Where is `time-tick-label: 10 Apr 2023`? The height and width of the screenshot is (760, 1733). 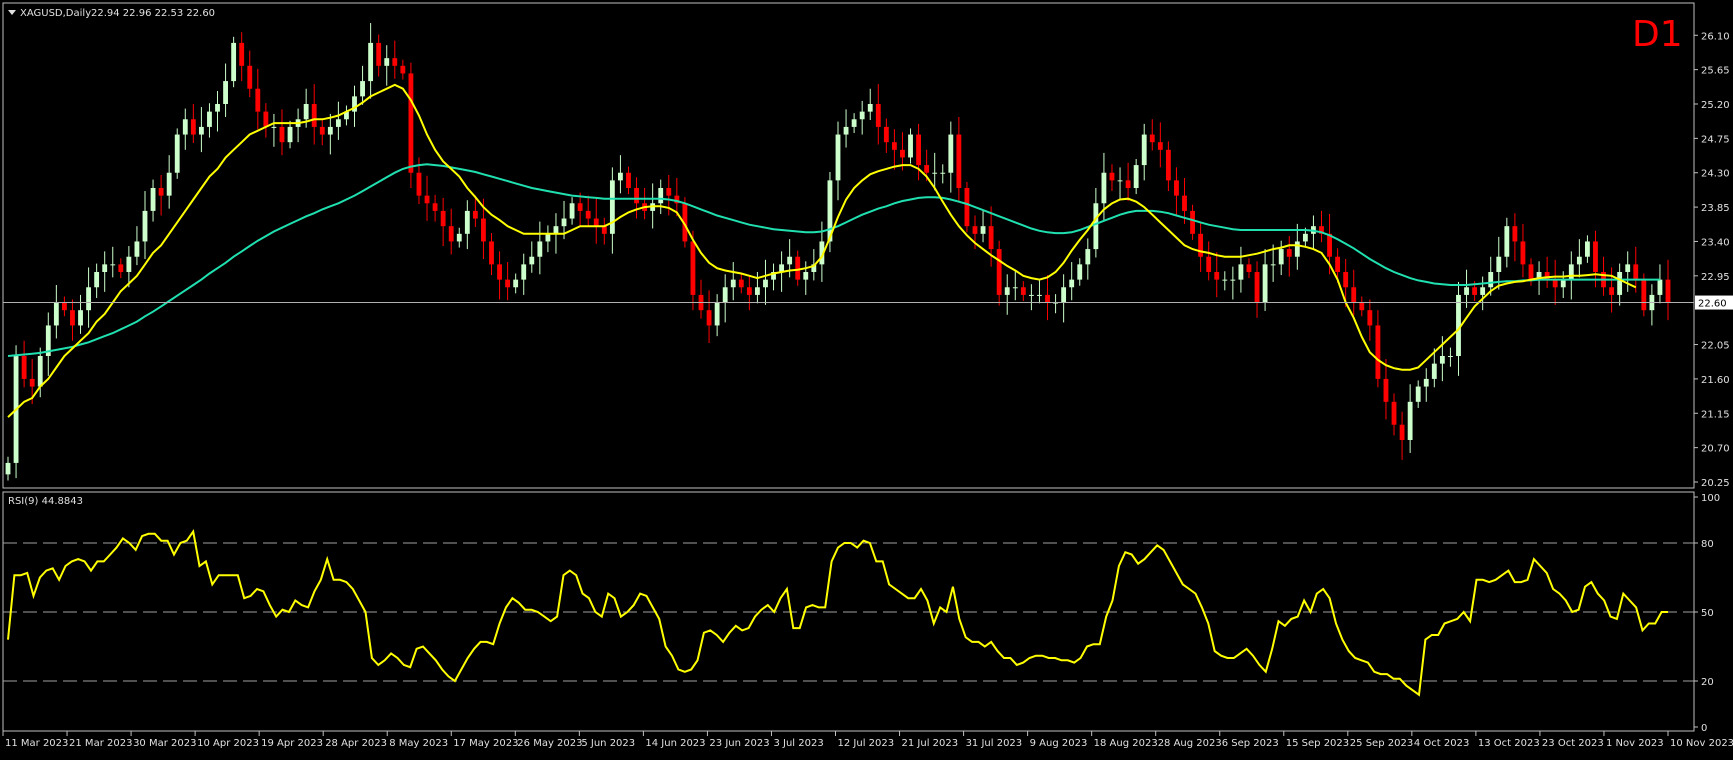
time-tick-label: 10 Apr 2023 is located at coordinates (228, 743).